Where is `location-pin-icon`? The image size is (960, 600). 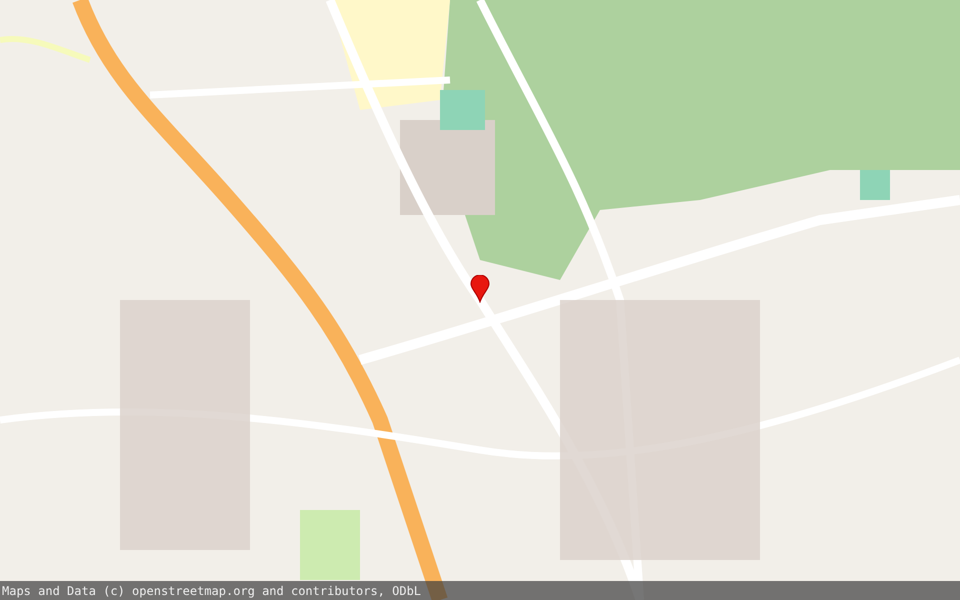 location-pin-icon is located at coordinates (480, 289).